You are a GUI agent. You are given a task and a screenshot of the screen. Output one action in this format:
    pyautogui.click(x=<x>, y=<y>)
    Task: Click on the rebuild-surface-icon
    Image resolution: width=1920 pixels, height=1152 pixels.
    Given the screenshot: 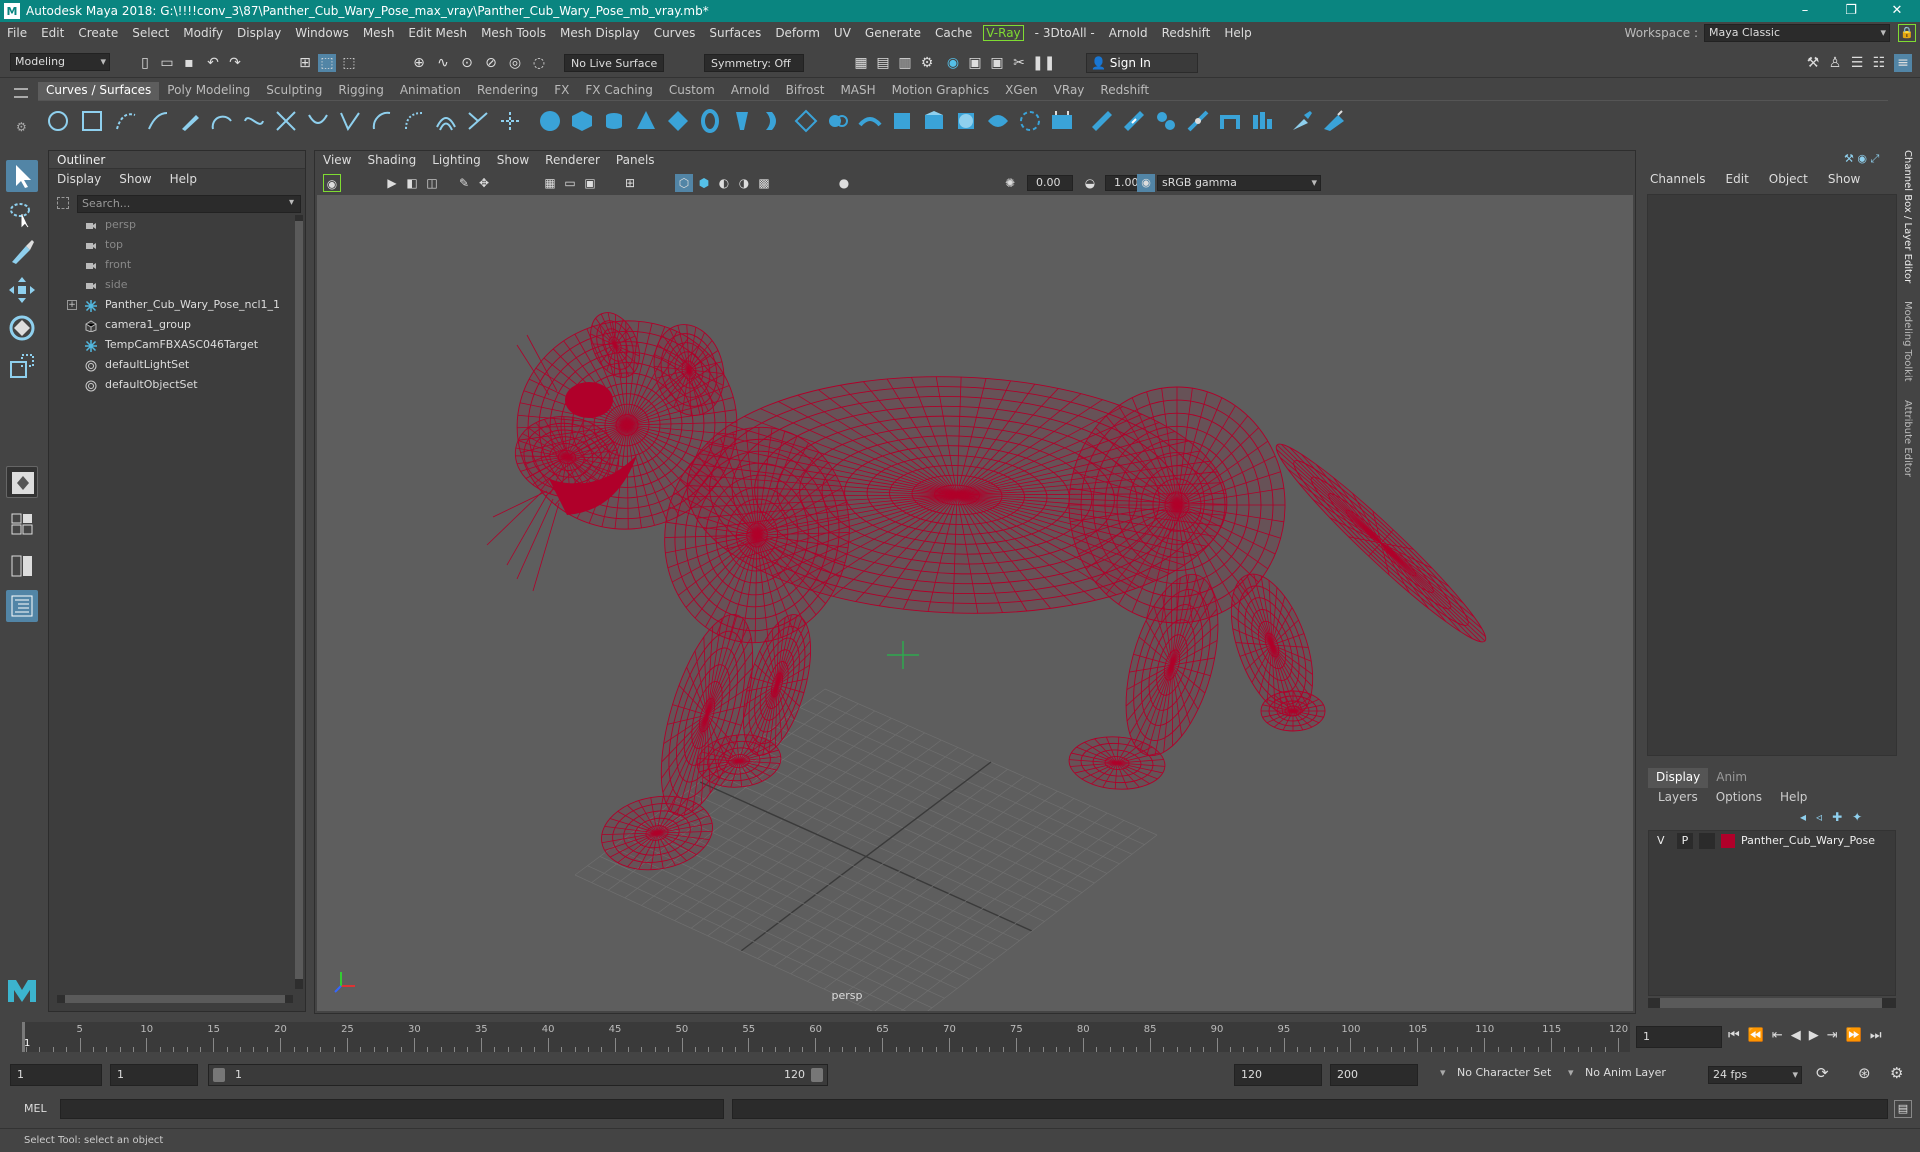 What is the action you would take?
    pyautogui.click(x=1198, y=121)
    